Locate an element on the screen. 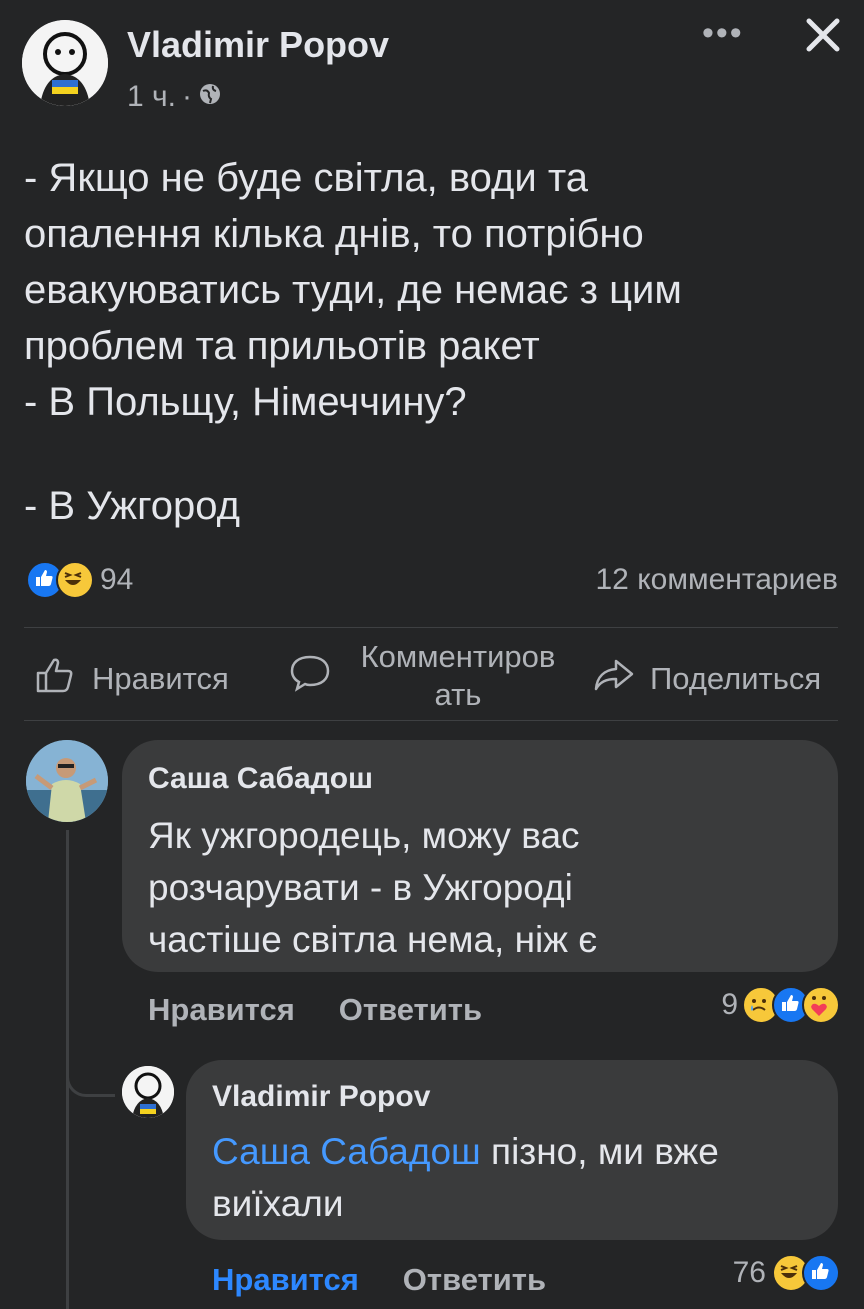 This screenshot has width=864, height=1309. like-label: Нравится is located at coordinates (160, 678).